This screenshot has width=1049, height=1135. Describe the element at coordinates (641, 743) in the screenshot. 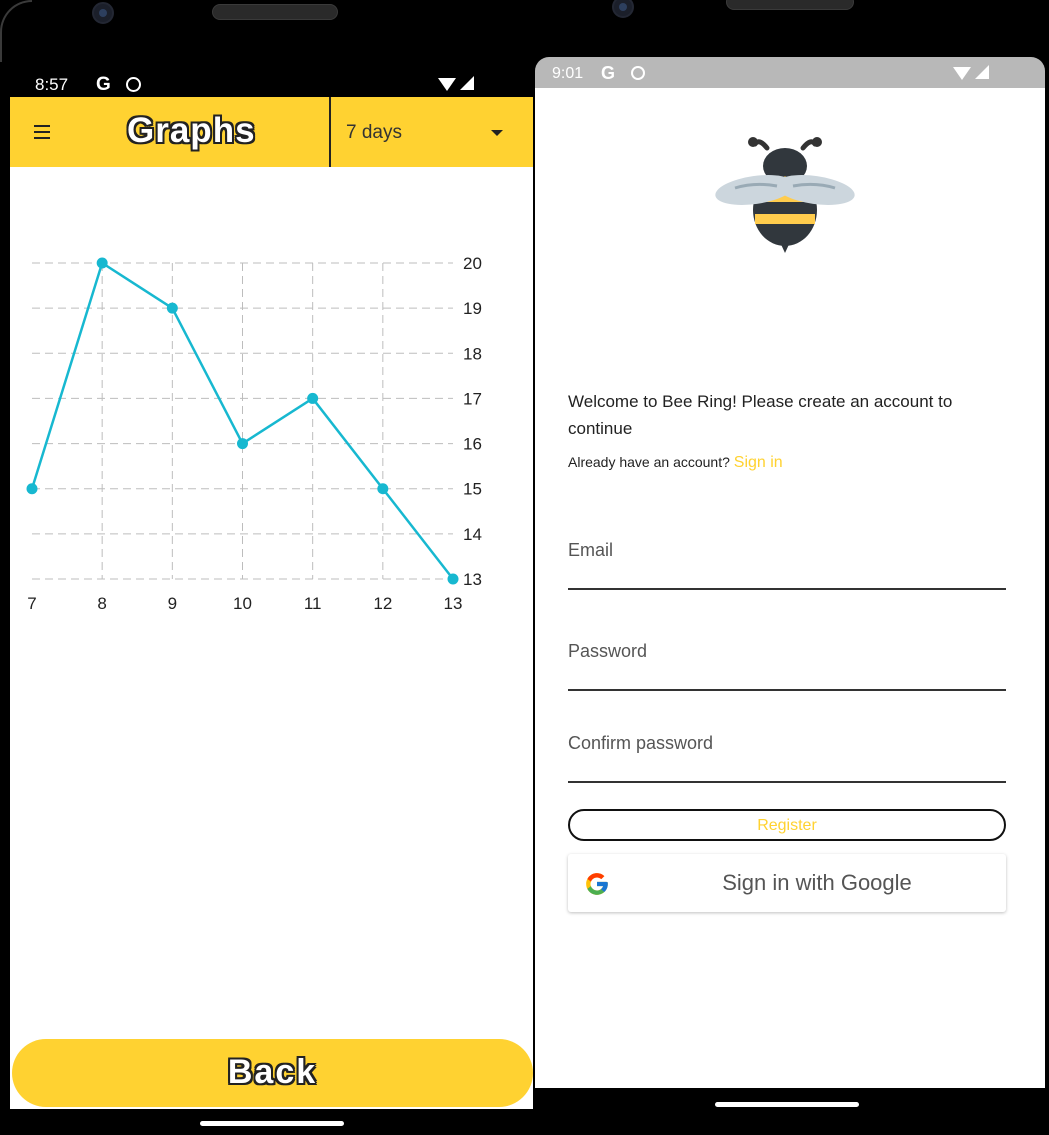

I see `confirm-password-label: Confirm password` at that location.